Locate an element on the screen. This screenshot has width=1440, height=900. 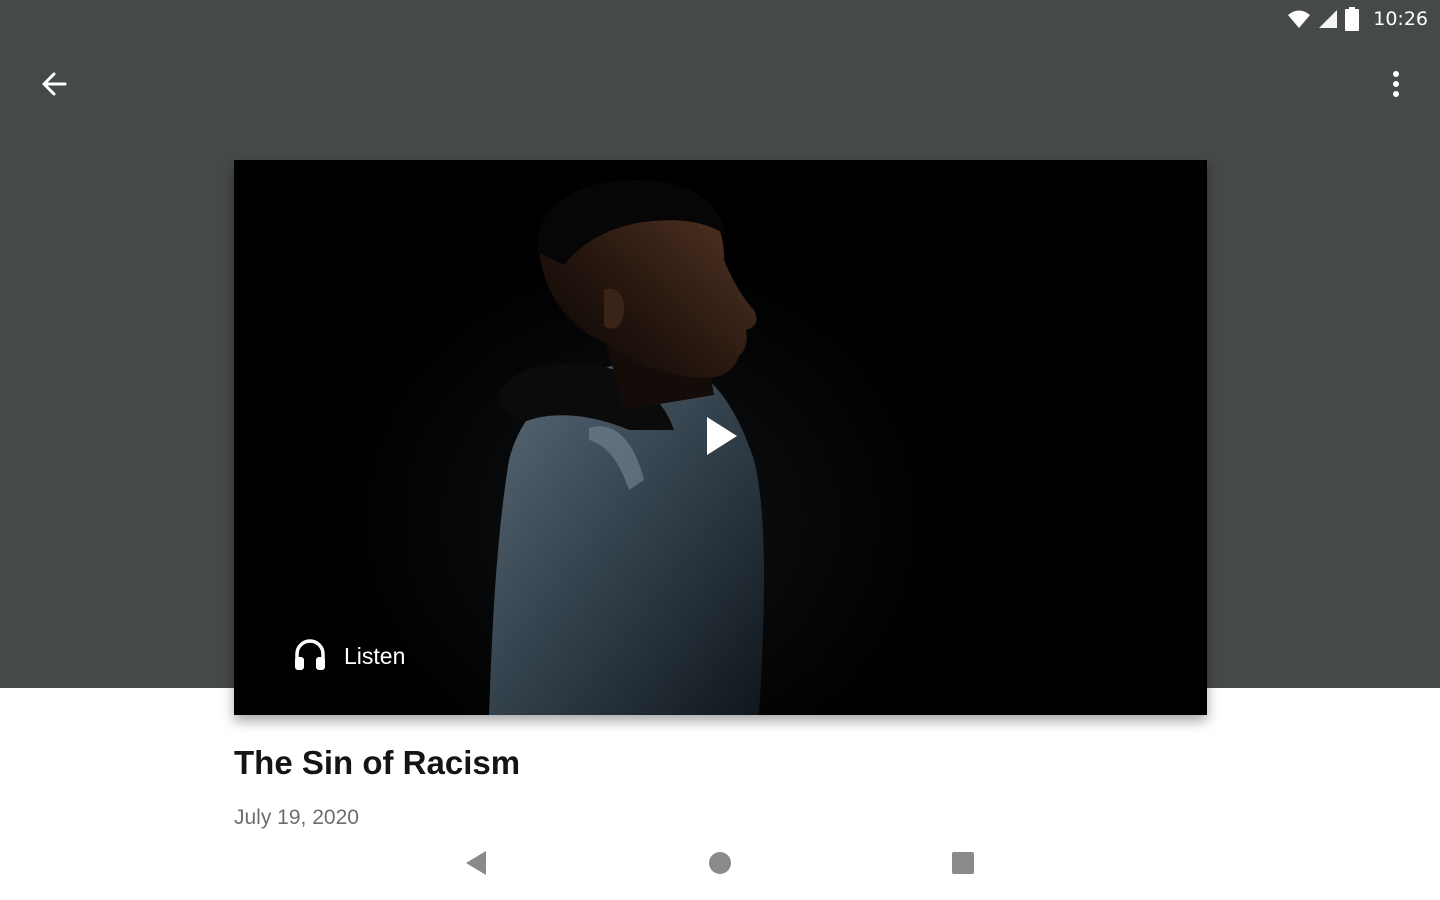
triangle-back-icon is located at coordinates (476, 865).